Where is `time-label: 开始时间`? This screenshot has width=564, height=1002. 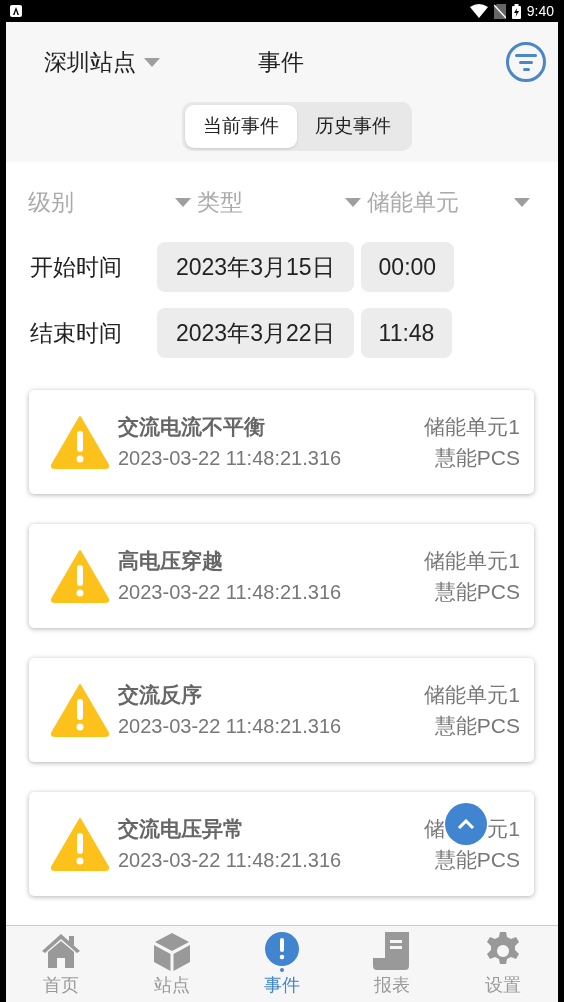
time-label: 开始时间 is located at coordinates (76, 267).